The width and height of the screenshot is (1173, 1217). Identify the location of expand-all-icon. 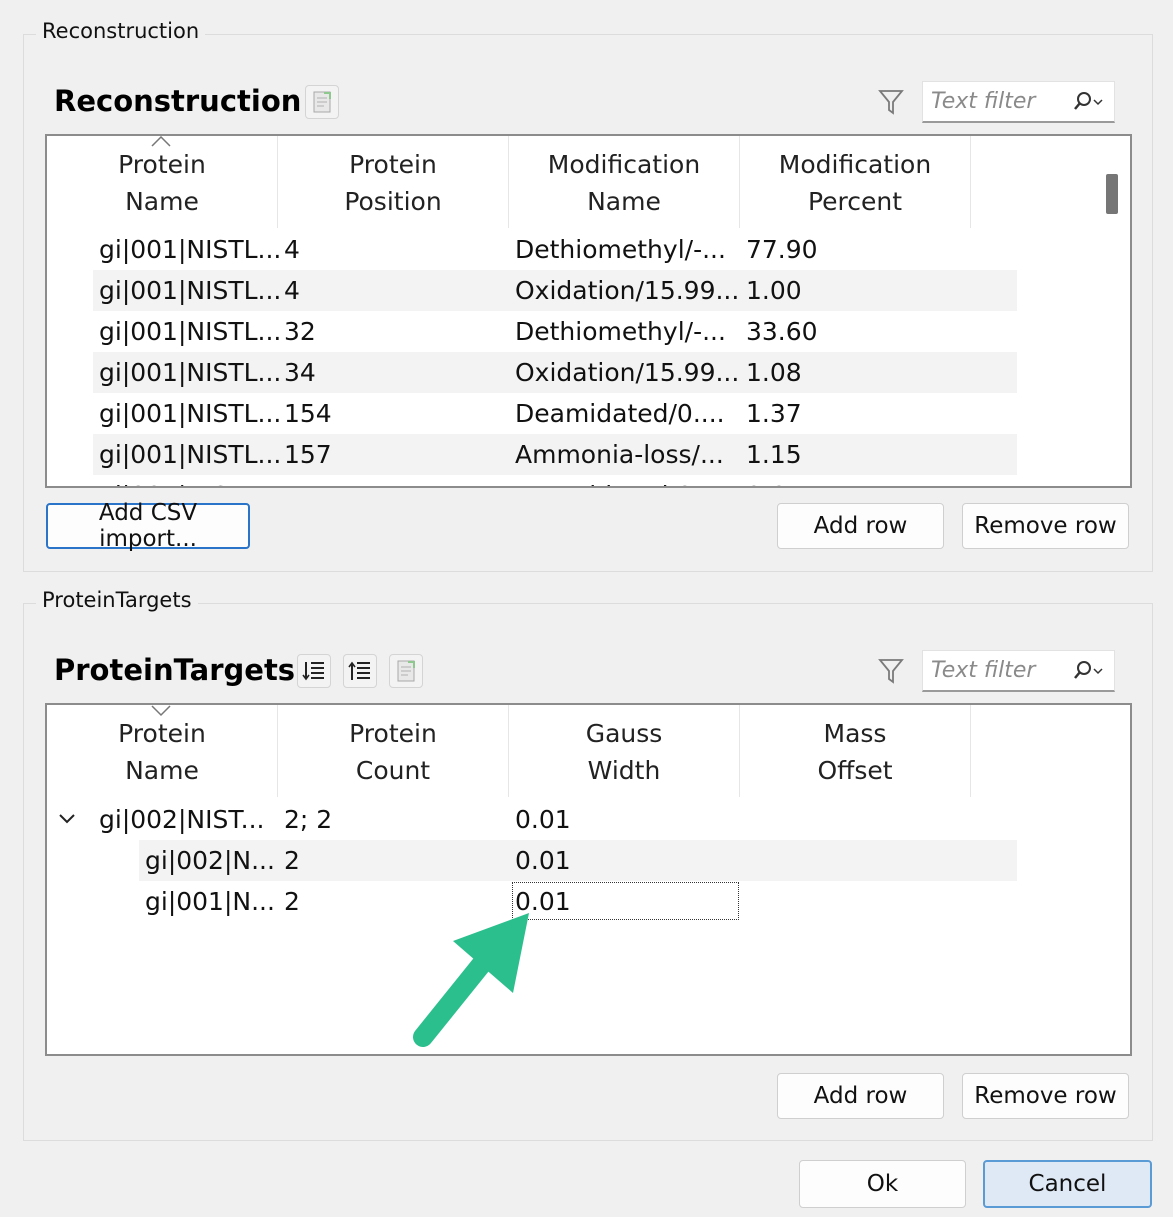
(313, 671).